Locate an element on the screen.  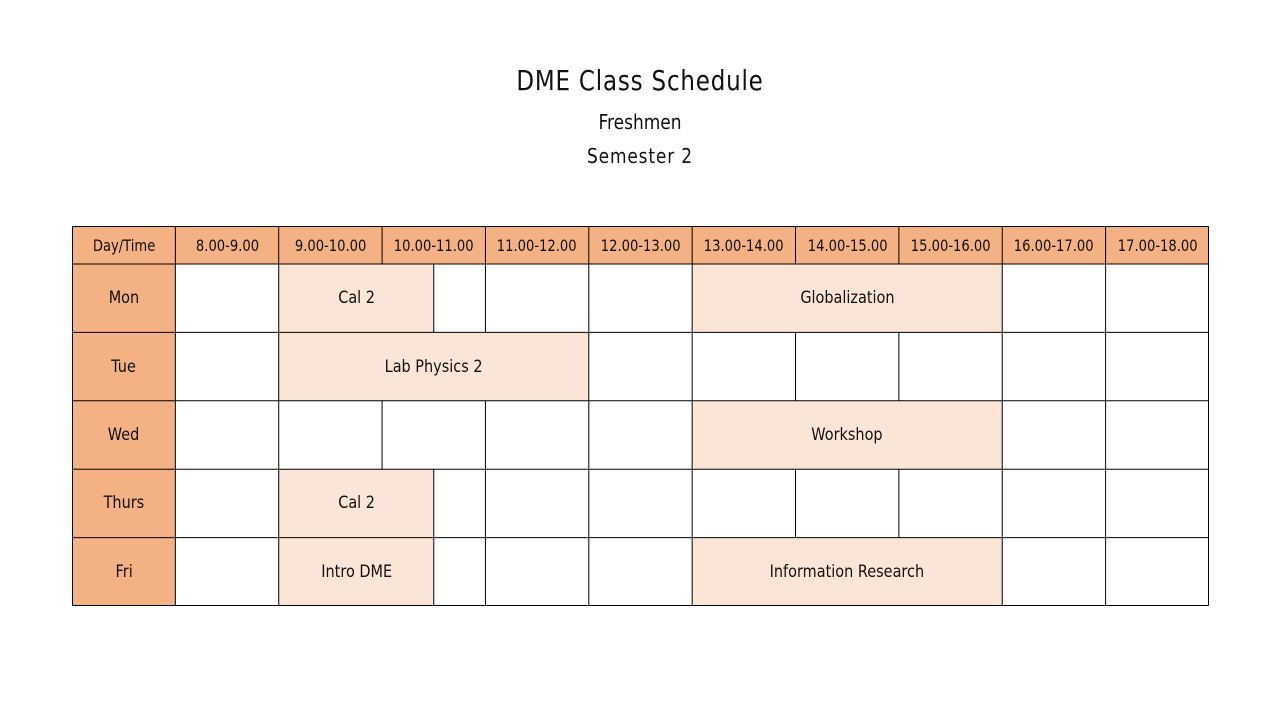
semester-label: Semester 2 is located at coordinates (640, 156).